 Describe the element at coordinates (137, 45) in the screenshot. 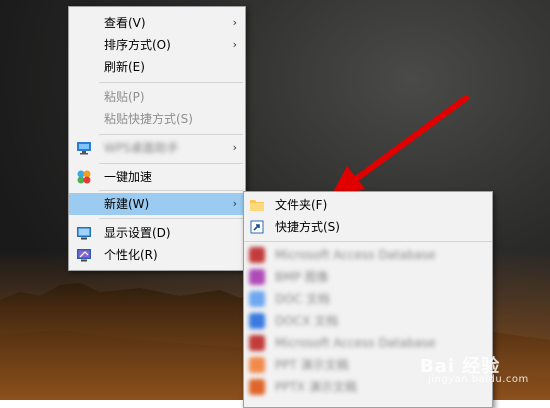

I see `menu-item-label: 排序方式(O)` at that location.